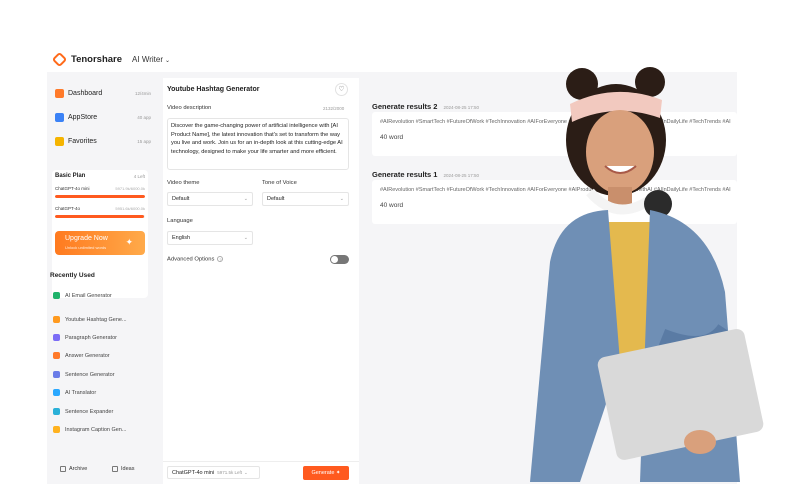  What do you see at coordinates (70, 176) in the screenshot?
I see `plan-title: Basic Plan` at bounding box center [70, 176].